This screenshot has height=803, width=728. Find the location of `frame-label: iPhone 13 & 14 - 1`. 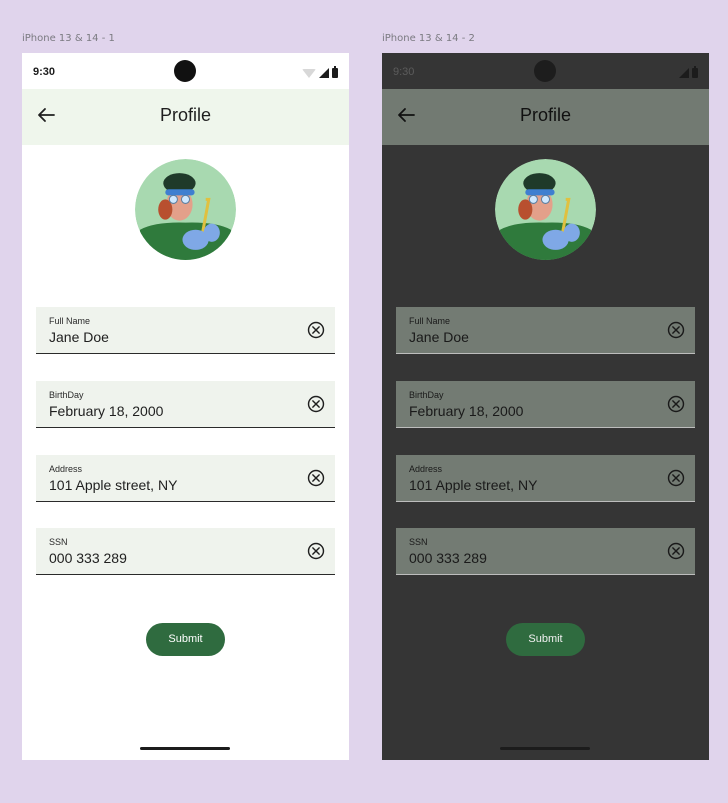

frame-label: iPhone 13 & 14 - 1 is located at coordinates (68, 38).